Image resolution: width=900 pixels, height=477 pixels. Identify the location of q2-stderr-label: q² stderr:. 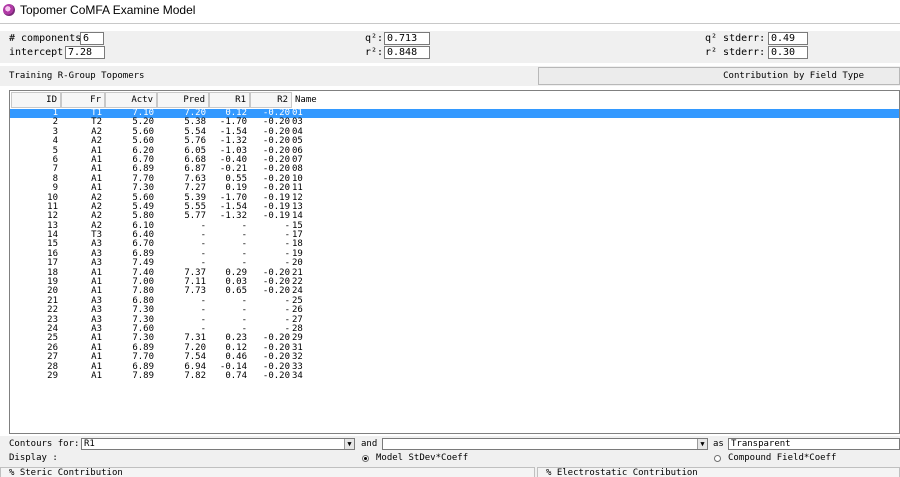
(735, 38).